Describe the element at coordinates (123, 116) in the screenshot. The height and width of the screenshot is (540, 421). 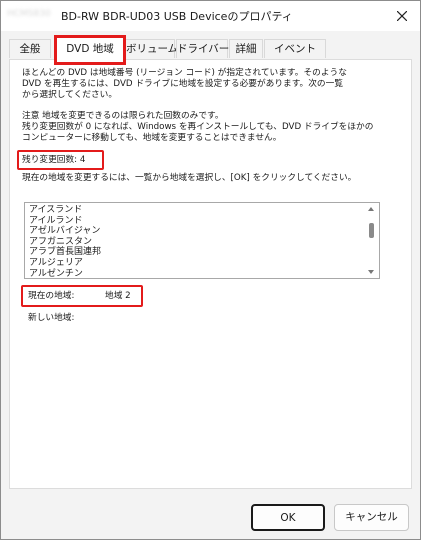
I see `notice-text-line: 注意 地域を変更できるのは限られた回数のみです。` at that location.